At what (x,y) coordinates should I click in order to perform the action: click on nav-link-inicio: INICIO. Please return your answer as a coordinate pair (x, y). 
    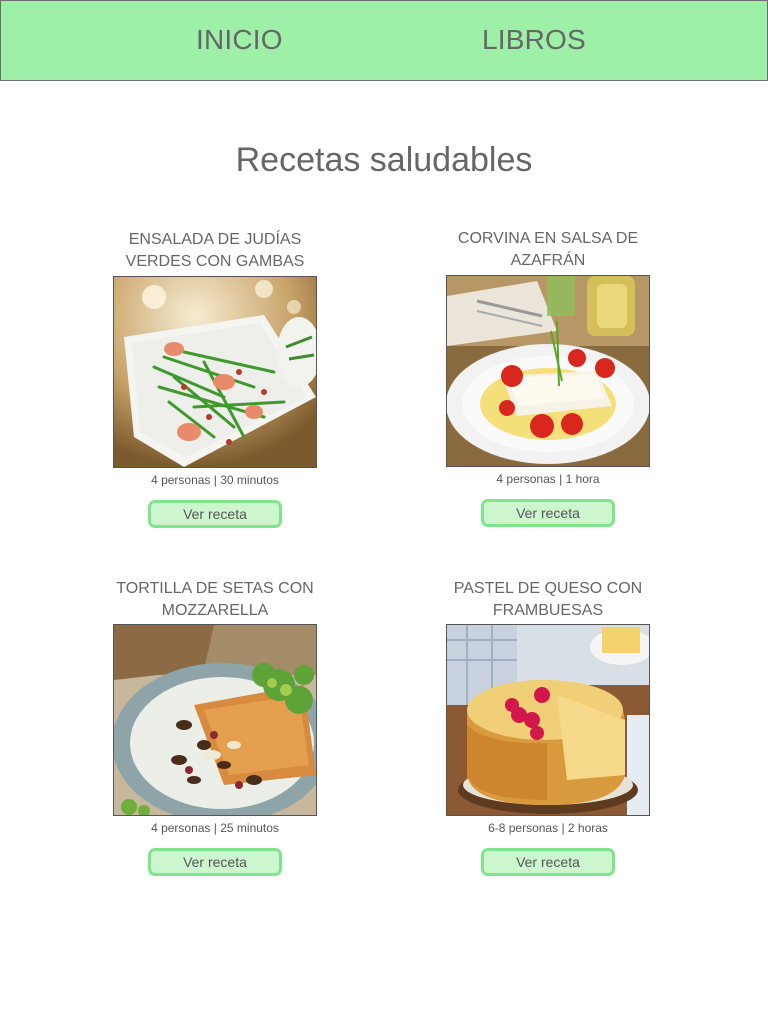
    Looking at the image, I should click on (239, 40).